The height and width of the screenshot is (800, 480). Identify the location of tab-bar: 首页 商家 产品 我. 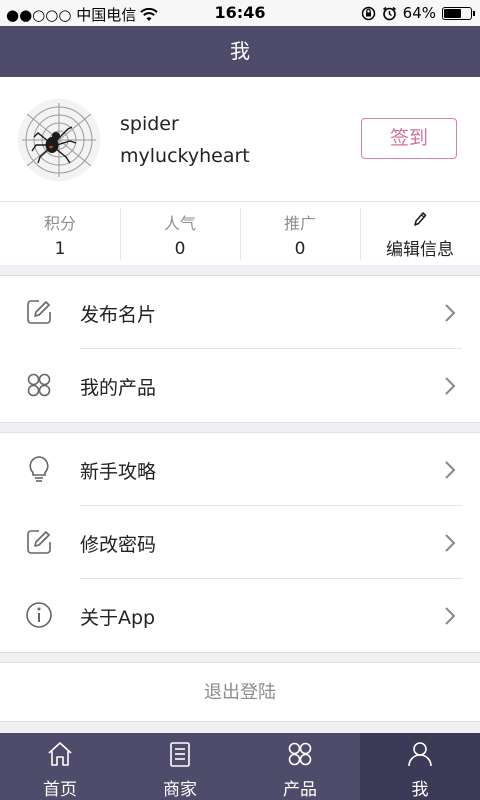
(240, 766).